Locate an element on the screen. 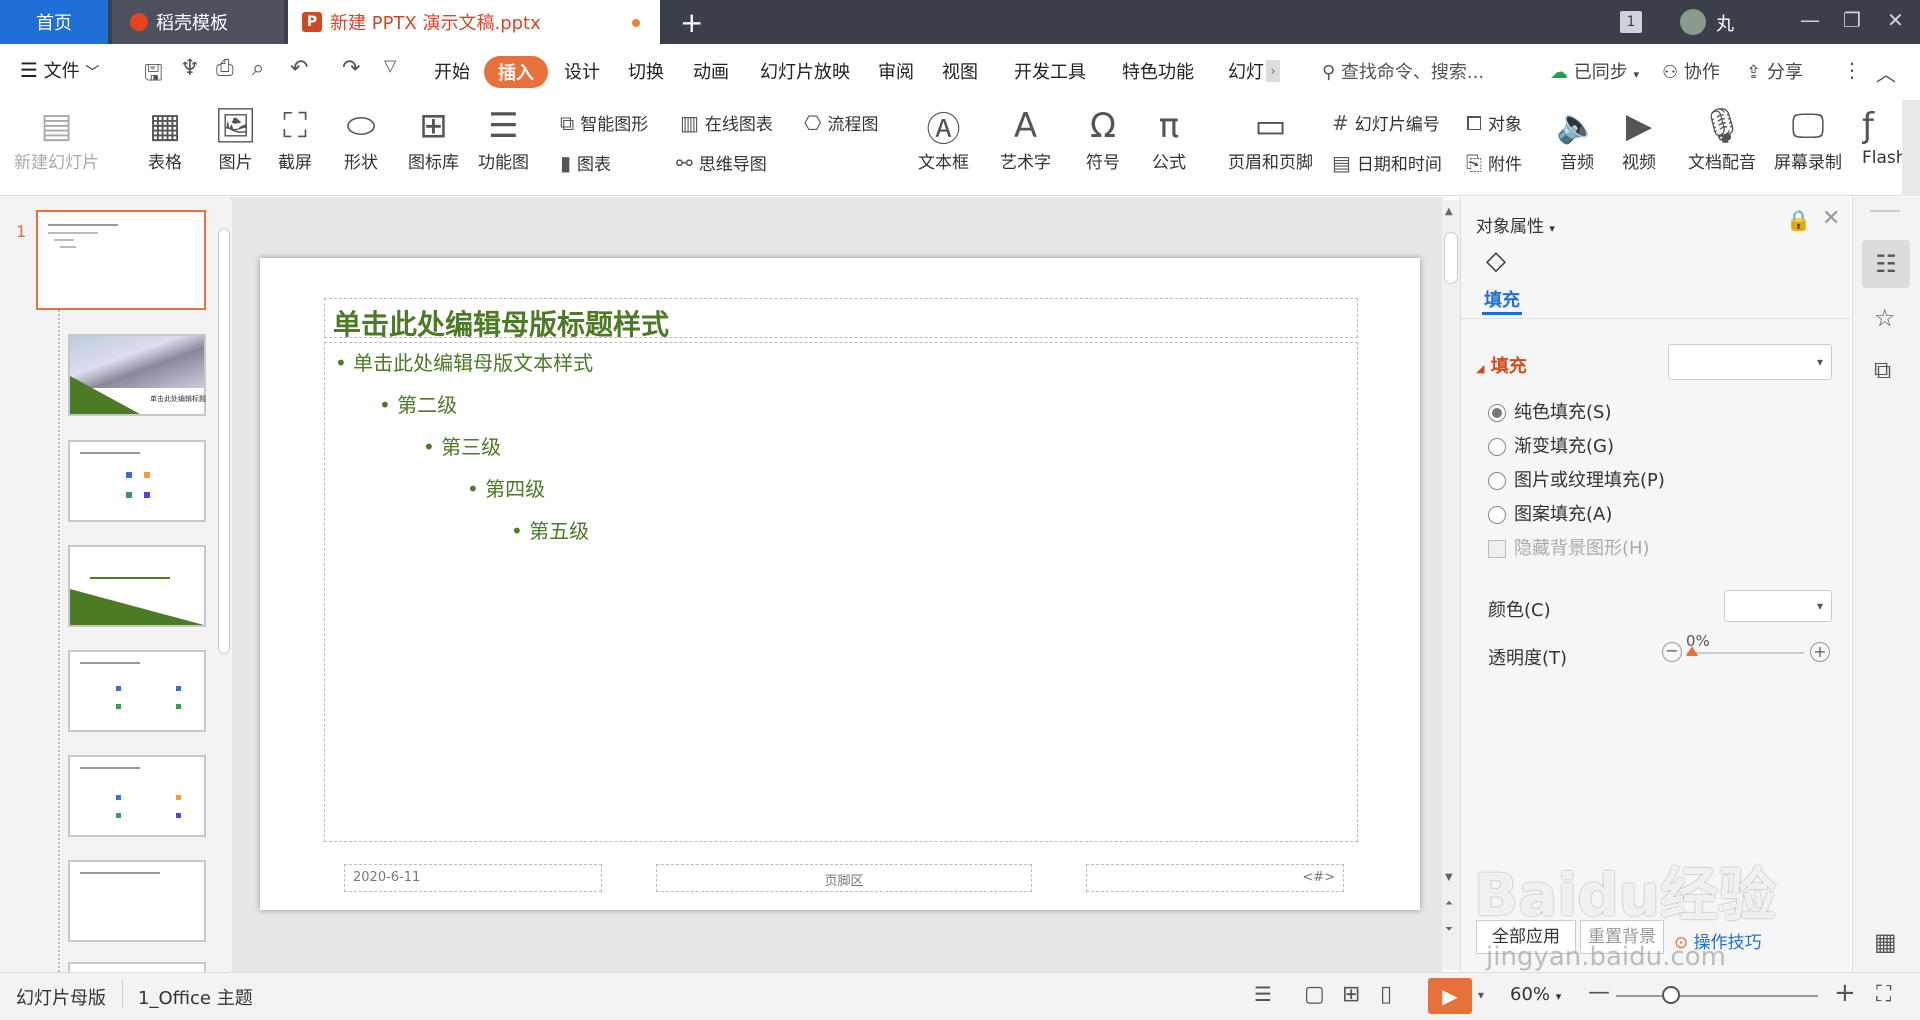 The image size is (1920, 1020). zoom-out-icon: — is located at coordinates (1599, 992).